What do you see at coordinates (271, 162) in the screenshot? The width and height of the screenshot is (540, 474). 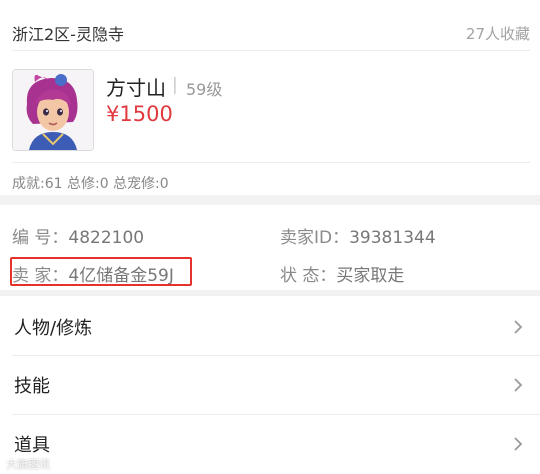 I see `divider` at bounding box center [271, 162].